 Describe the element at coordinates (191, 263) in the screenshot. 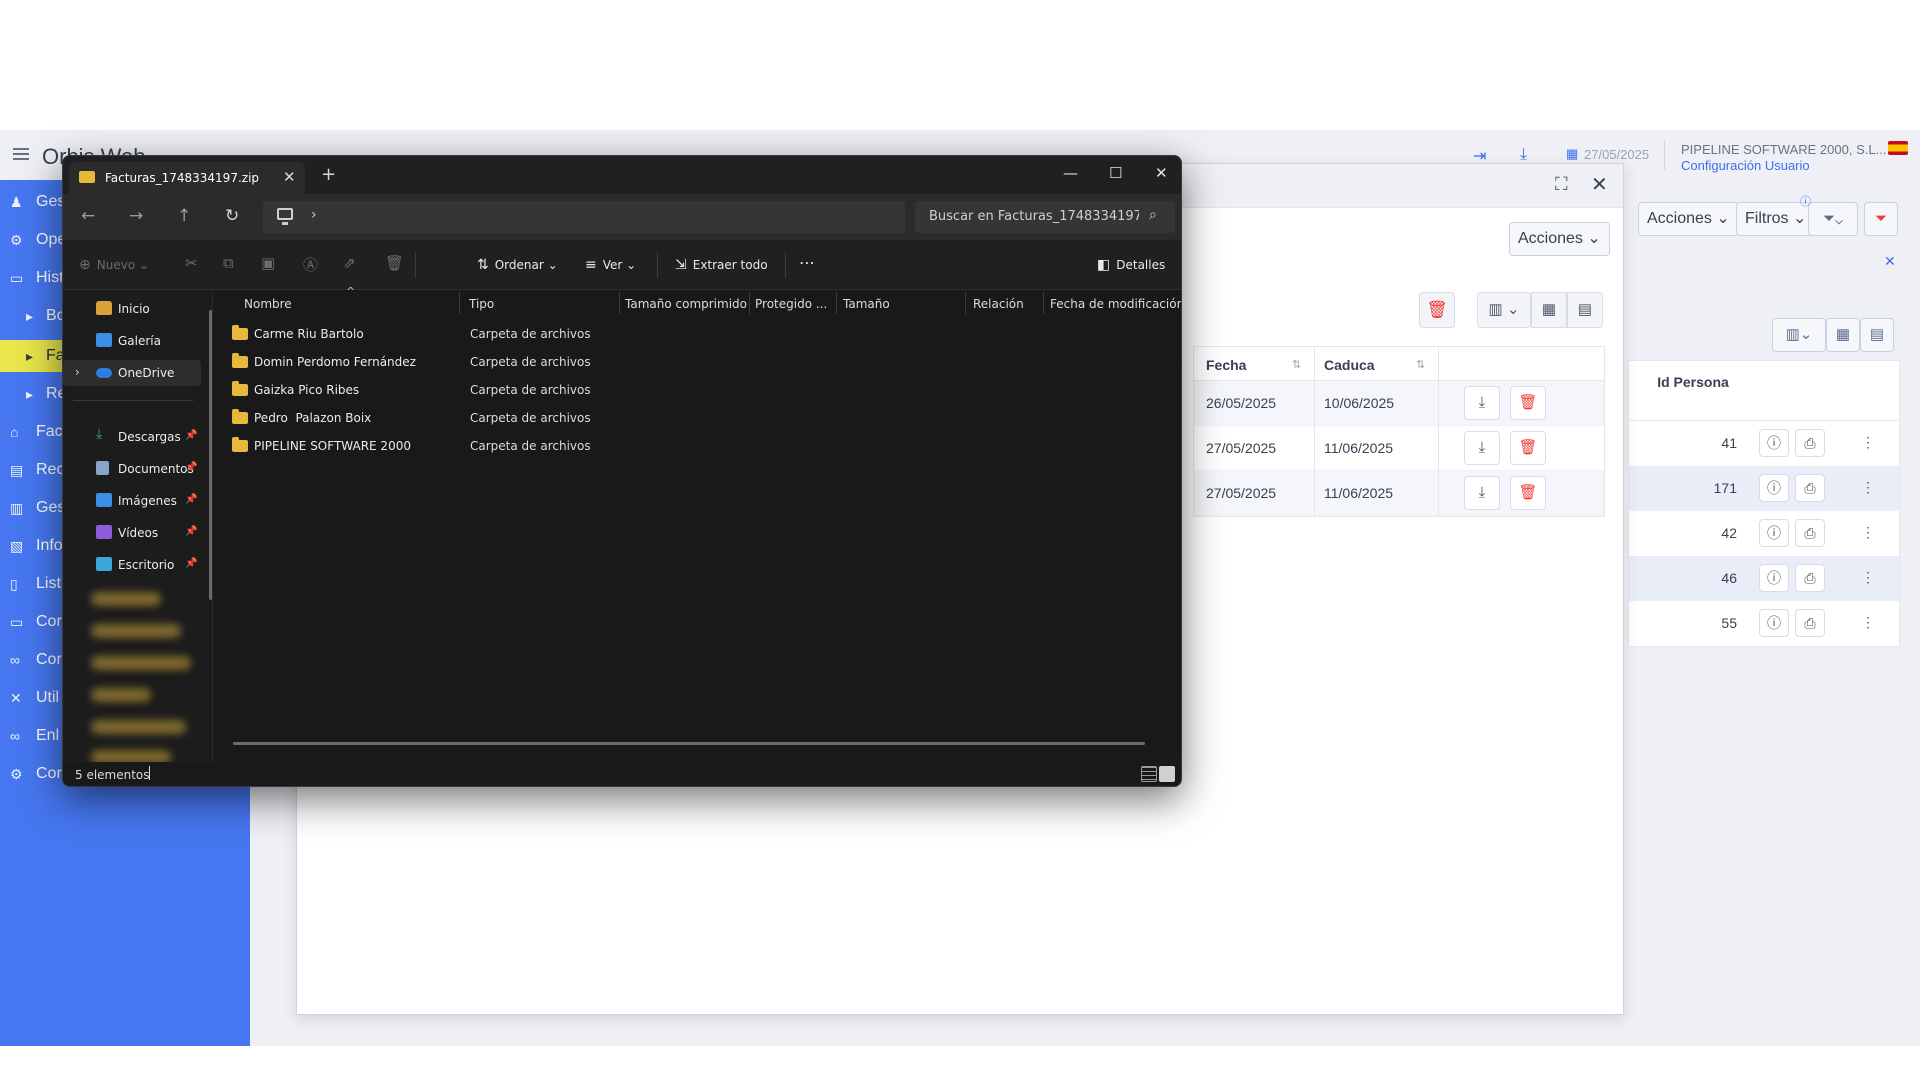

I see `cut-icon: ✂` at that location.